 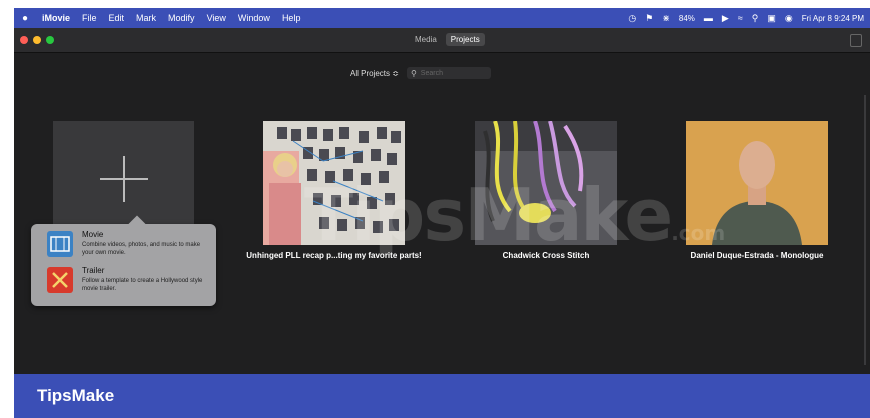 I want to click on menu-app-name: iMovie, so click(x=56, y=18).